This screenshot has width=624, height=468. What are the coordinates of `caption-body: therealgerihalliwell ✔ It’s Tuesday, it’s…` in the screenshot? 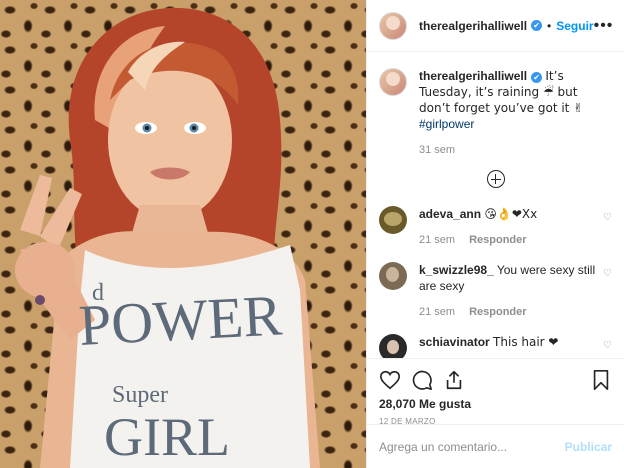 It's located at (515, 113).